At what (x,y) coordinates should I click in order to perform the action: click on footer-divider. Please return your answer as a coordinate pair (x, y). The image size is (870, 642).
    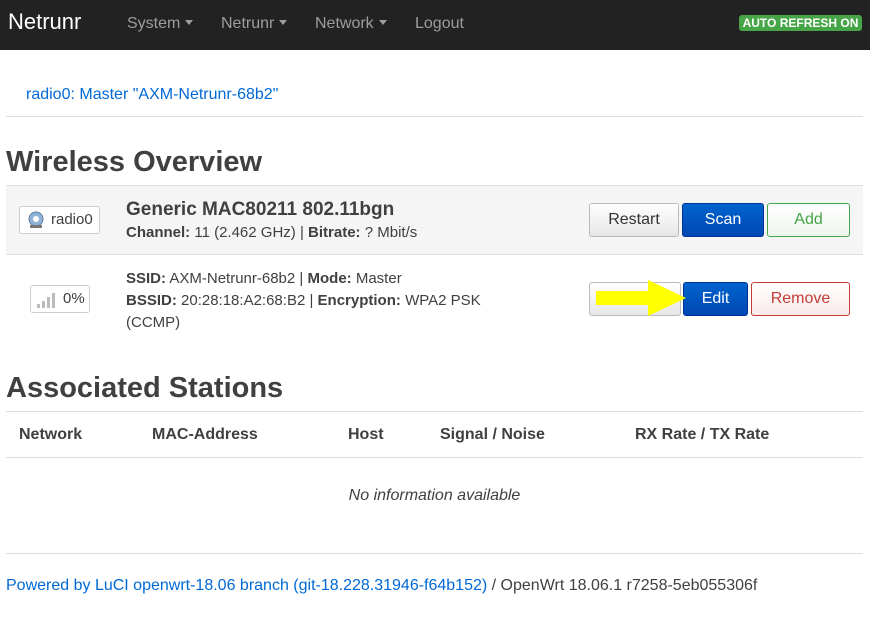
    Looking at the image, I should click on (434, 553).